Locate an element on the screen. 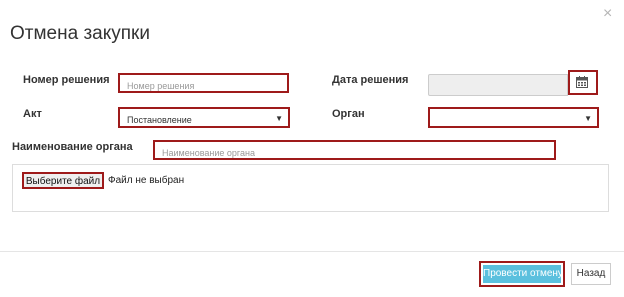  organ-name-label: Наименование органа is located at coordinates (72, 147).